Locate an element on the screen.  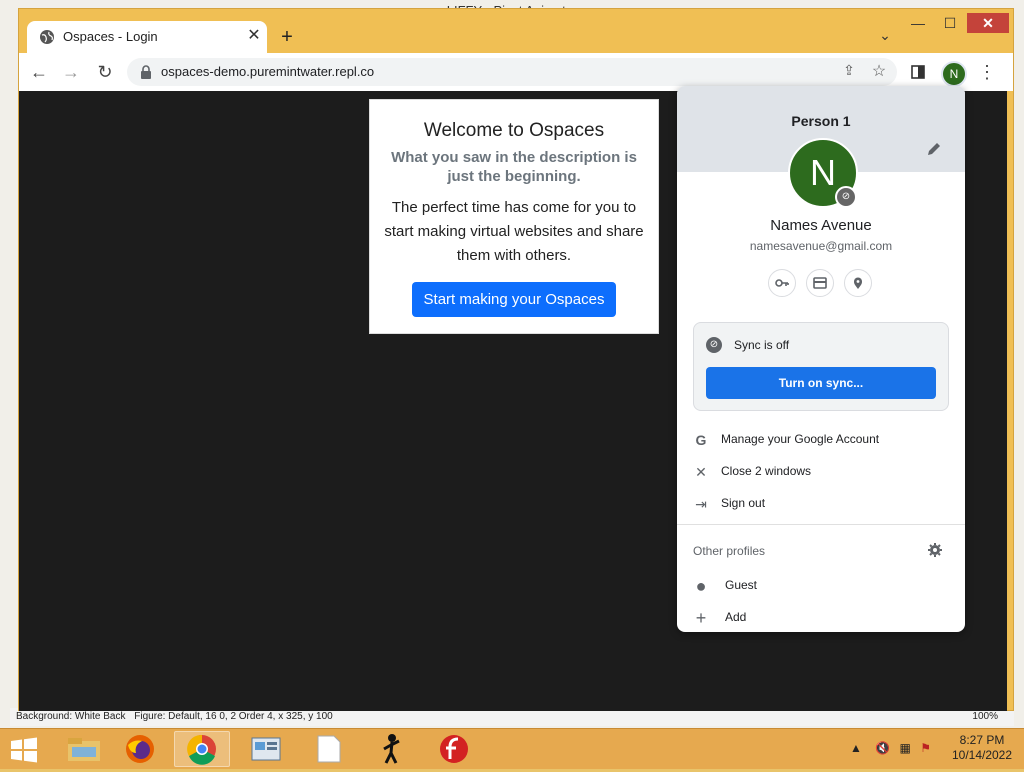
bookmark-star-icon: ☆ is located at coordinates (879, 72).